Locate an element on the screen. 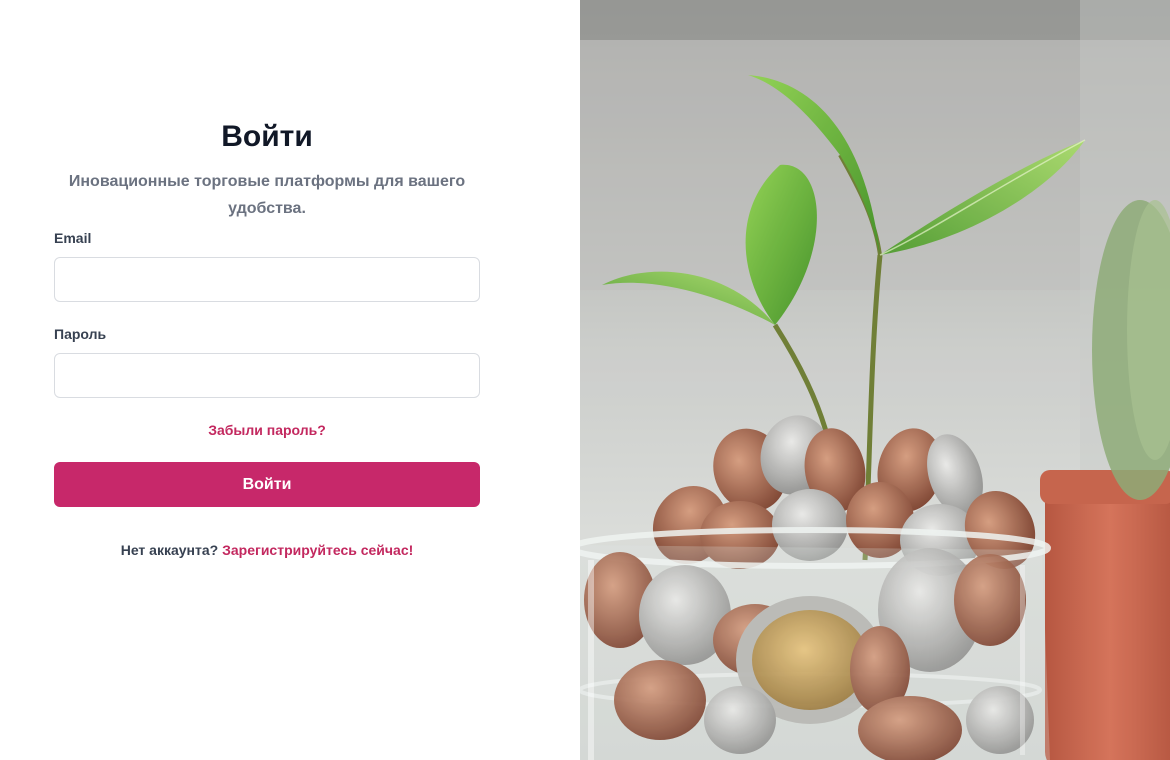 Image resolution: width=1170 pixels, height=760 pixels. email-label: Email is located at coordinates (73, 238).